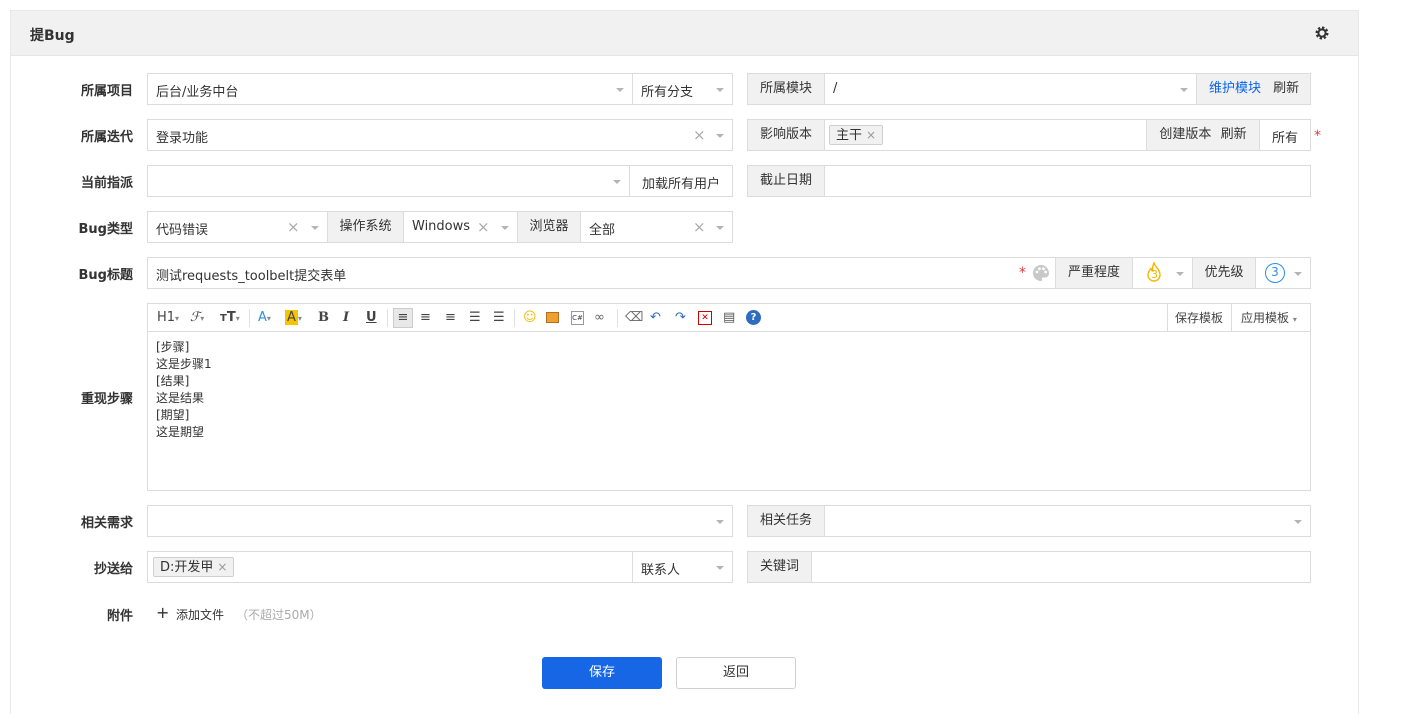 This screenshot has height=714, width=1402. I want to click on file-size-hint: （不超过50M）, so click(279, 615).